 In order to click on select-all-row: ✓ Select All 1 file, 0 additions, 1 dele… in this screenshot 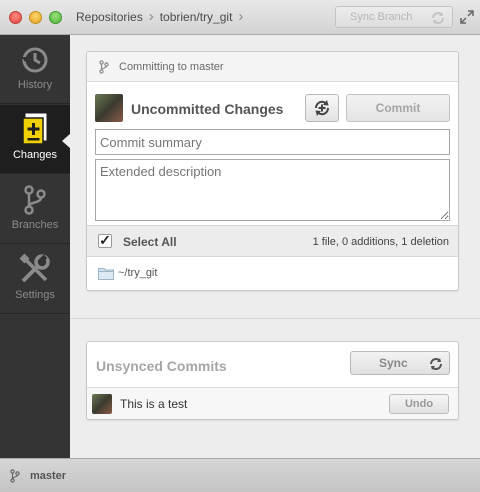, I will do `click(272, 241)`.